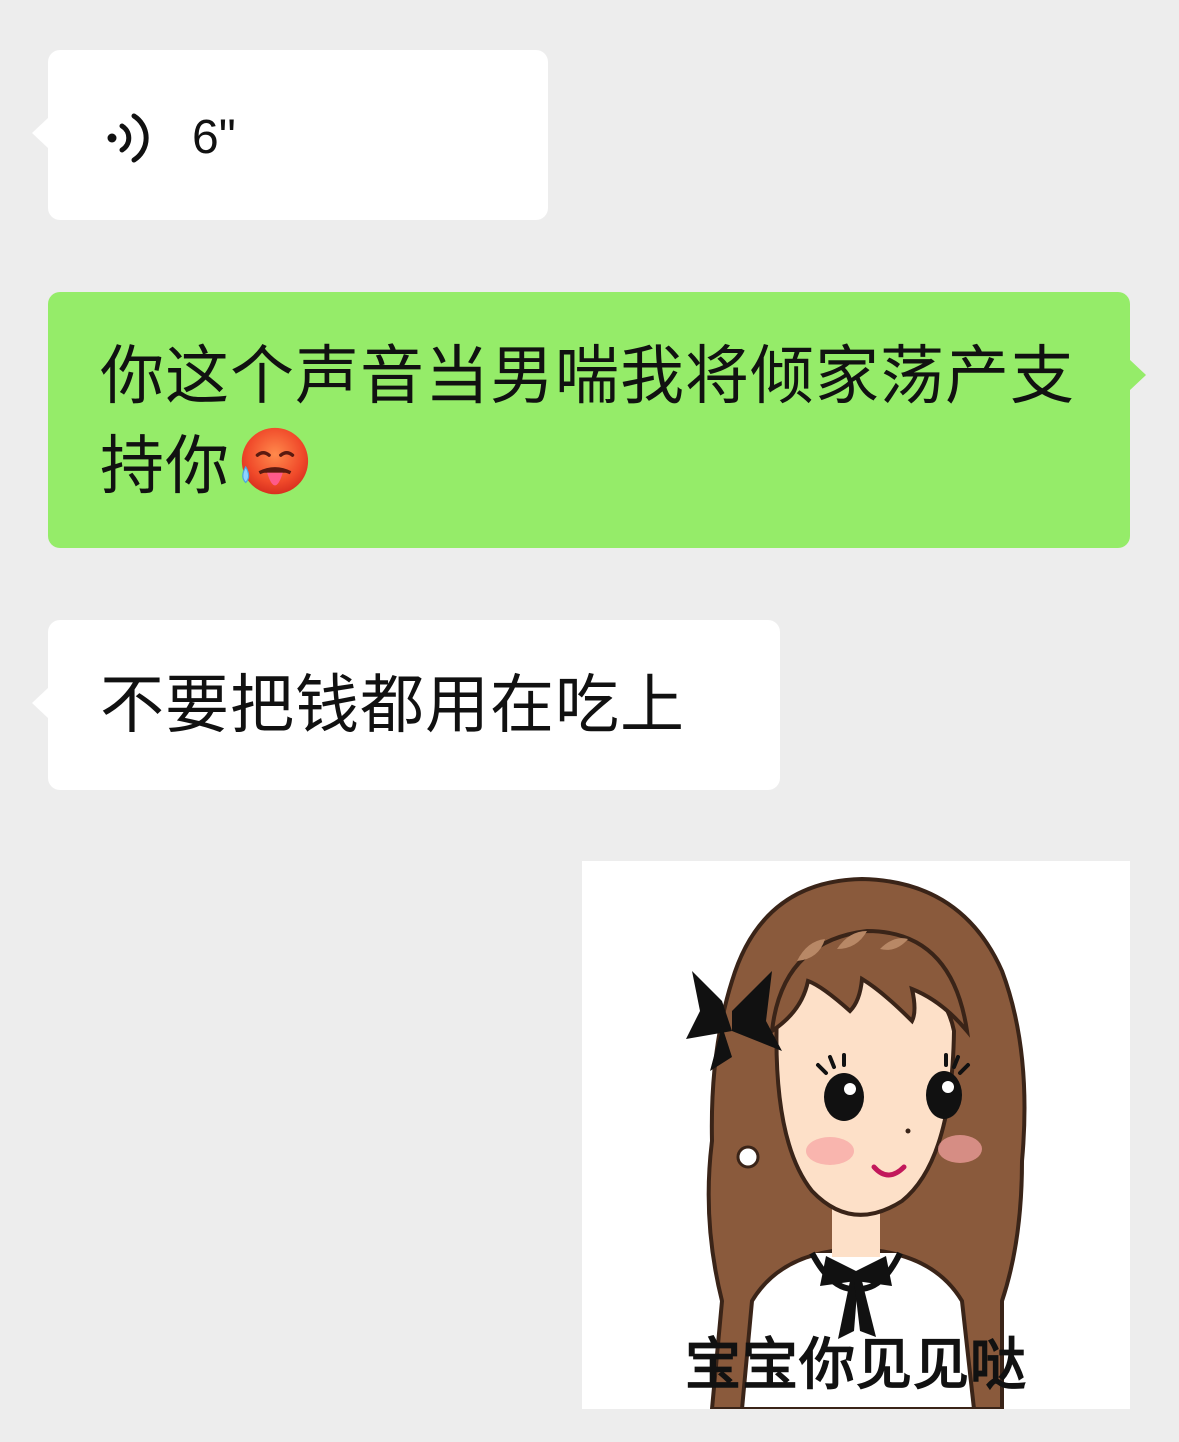  Describe the element at coordinates (128, 138) in the screenshot. I see `voice-wave-icon` at that location.